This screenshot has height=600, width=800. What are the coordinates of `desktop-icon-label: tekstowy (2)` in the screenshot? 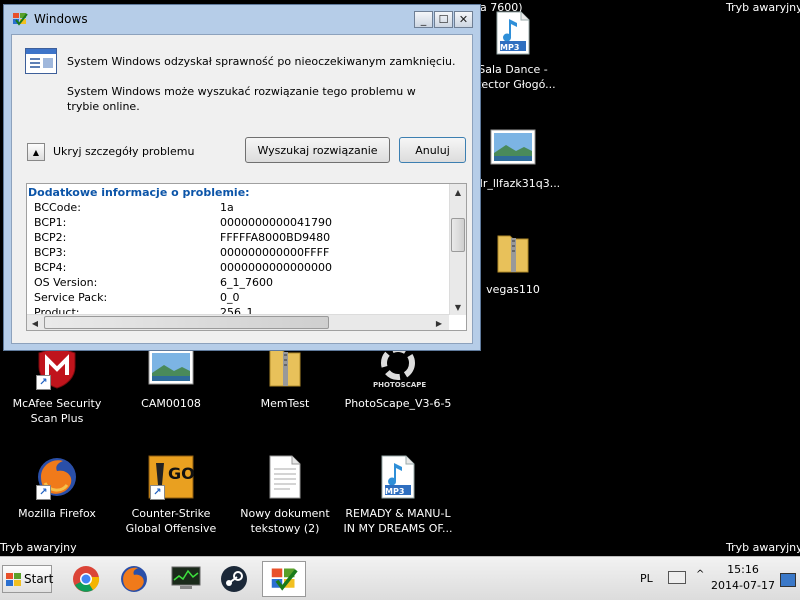 It's located at (285, 528).